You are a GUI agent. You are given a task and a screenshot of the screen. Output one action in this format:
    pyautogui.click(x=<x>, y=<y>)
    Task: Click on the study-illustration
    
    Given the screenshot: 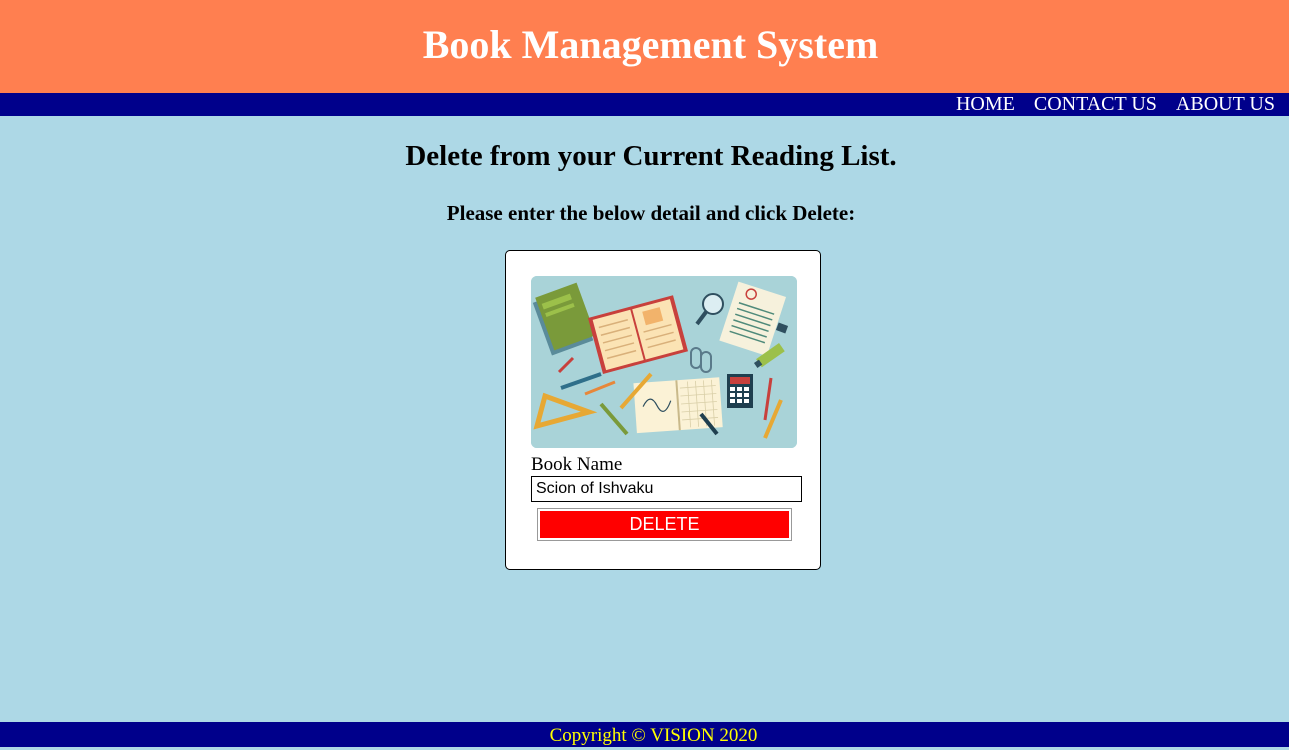 What is the action you would take?
    pyautogui.click(x=664, y=362)
    